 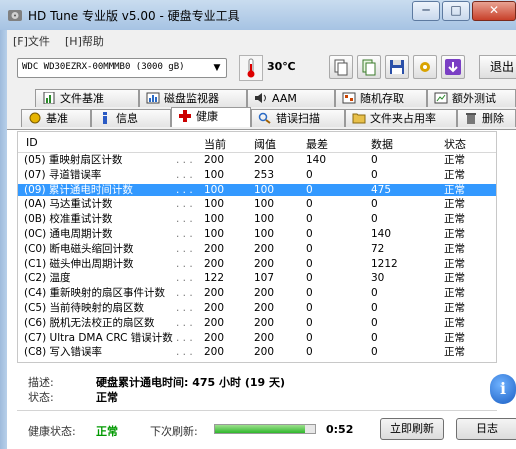 What do you see at coordinates (381, 98) in the screenshot?
I see `tab-random-access: 随机存取` at bounding box center [381, 98].